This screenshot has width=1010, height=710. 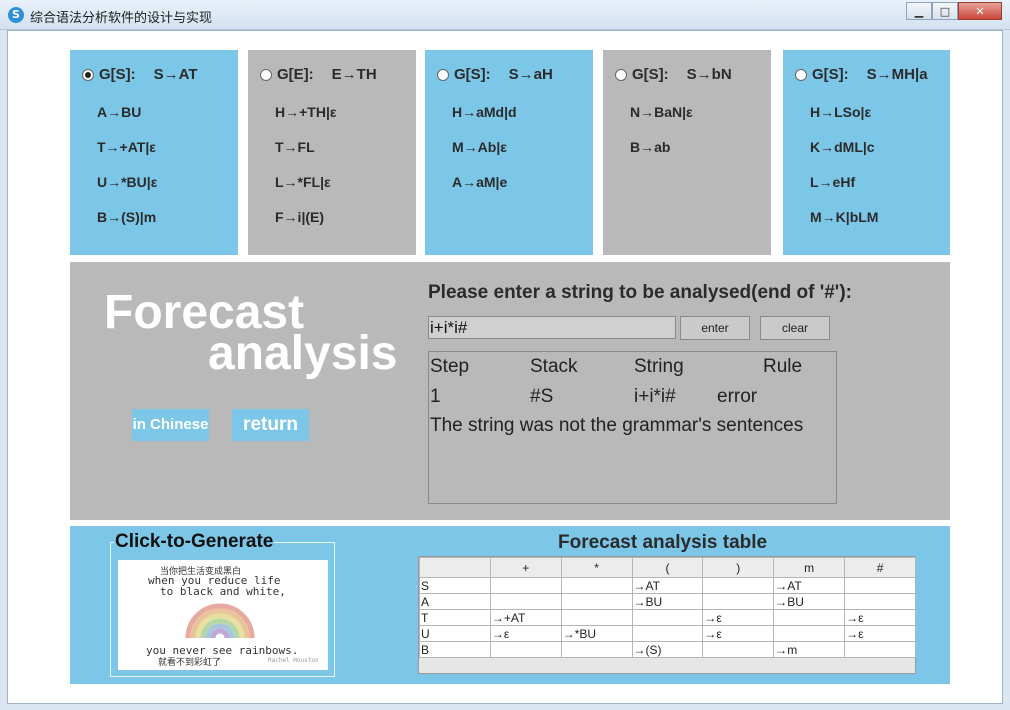 What do you see at coordinates (455, 567) in the screenshot?
I see `table-header-cell` at bounding box center [455, 567].